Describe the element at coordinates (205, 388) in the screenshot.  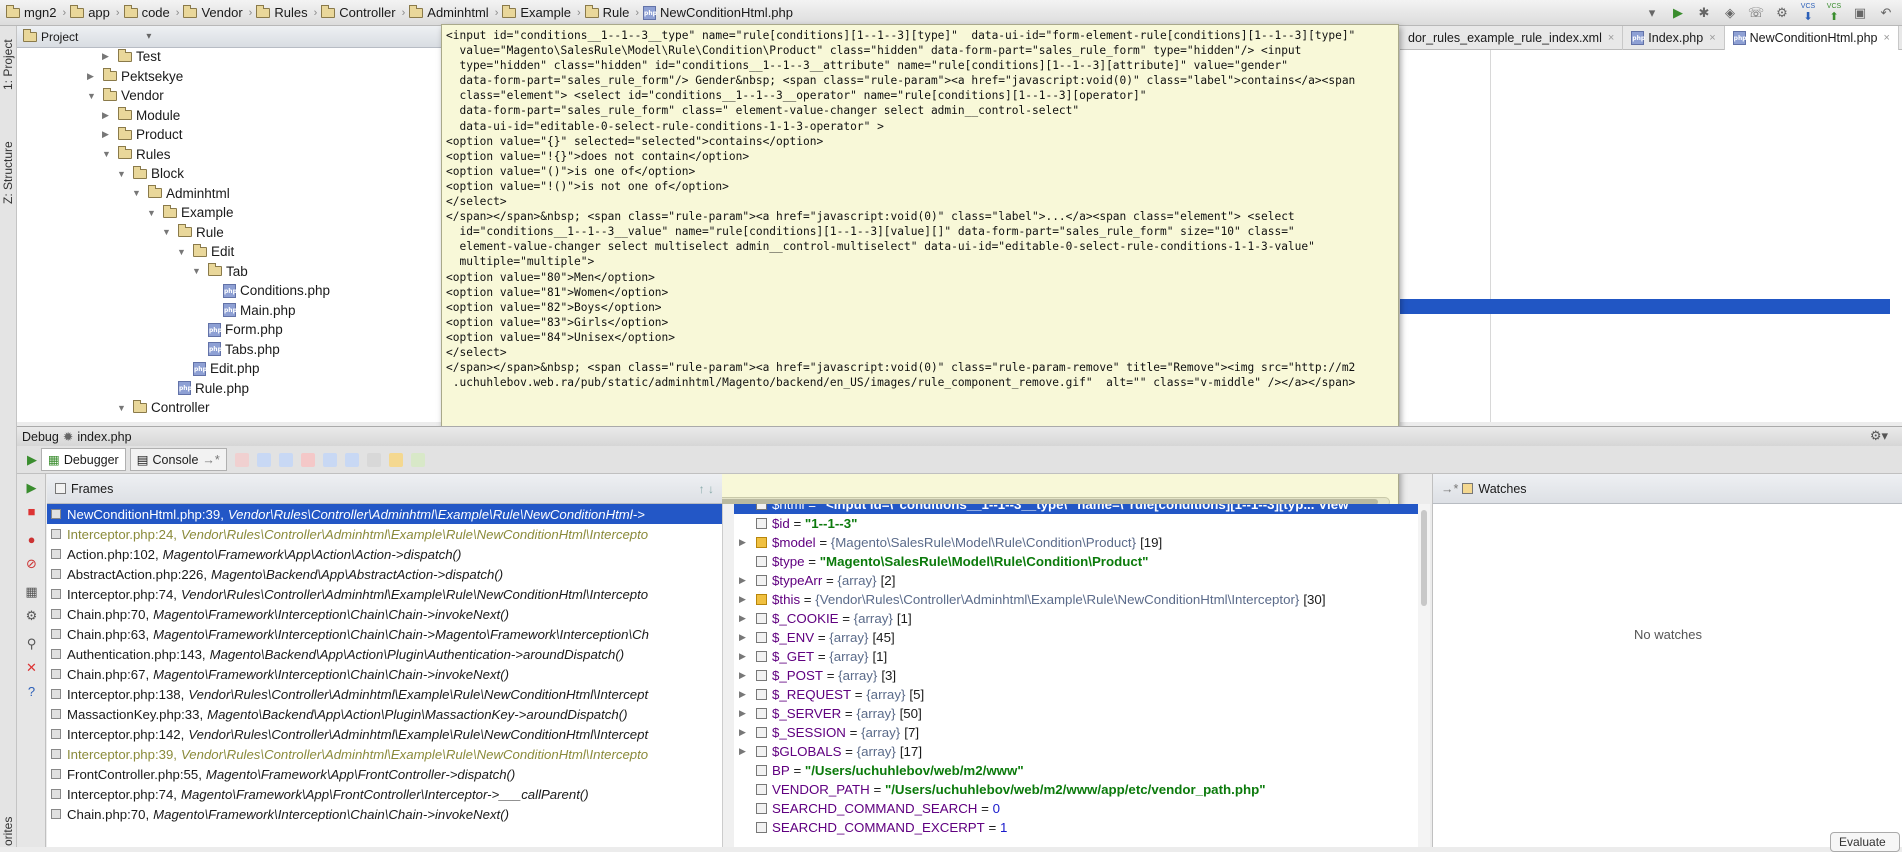
I see `project-tree-item: php Rule.php` at that location.